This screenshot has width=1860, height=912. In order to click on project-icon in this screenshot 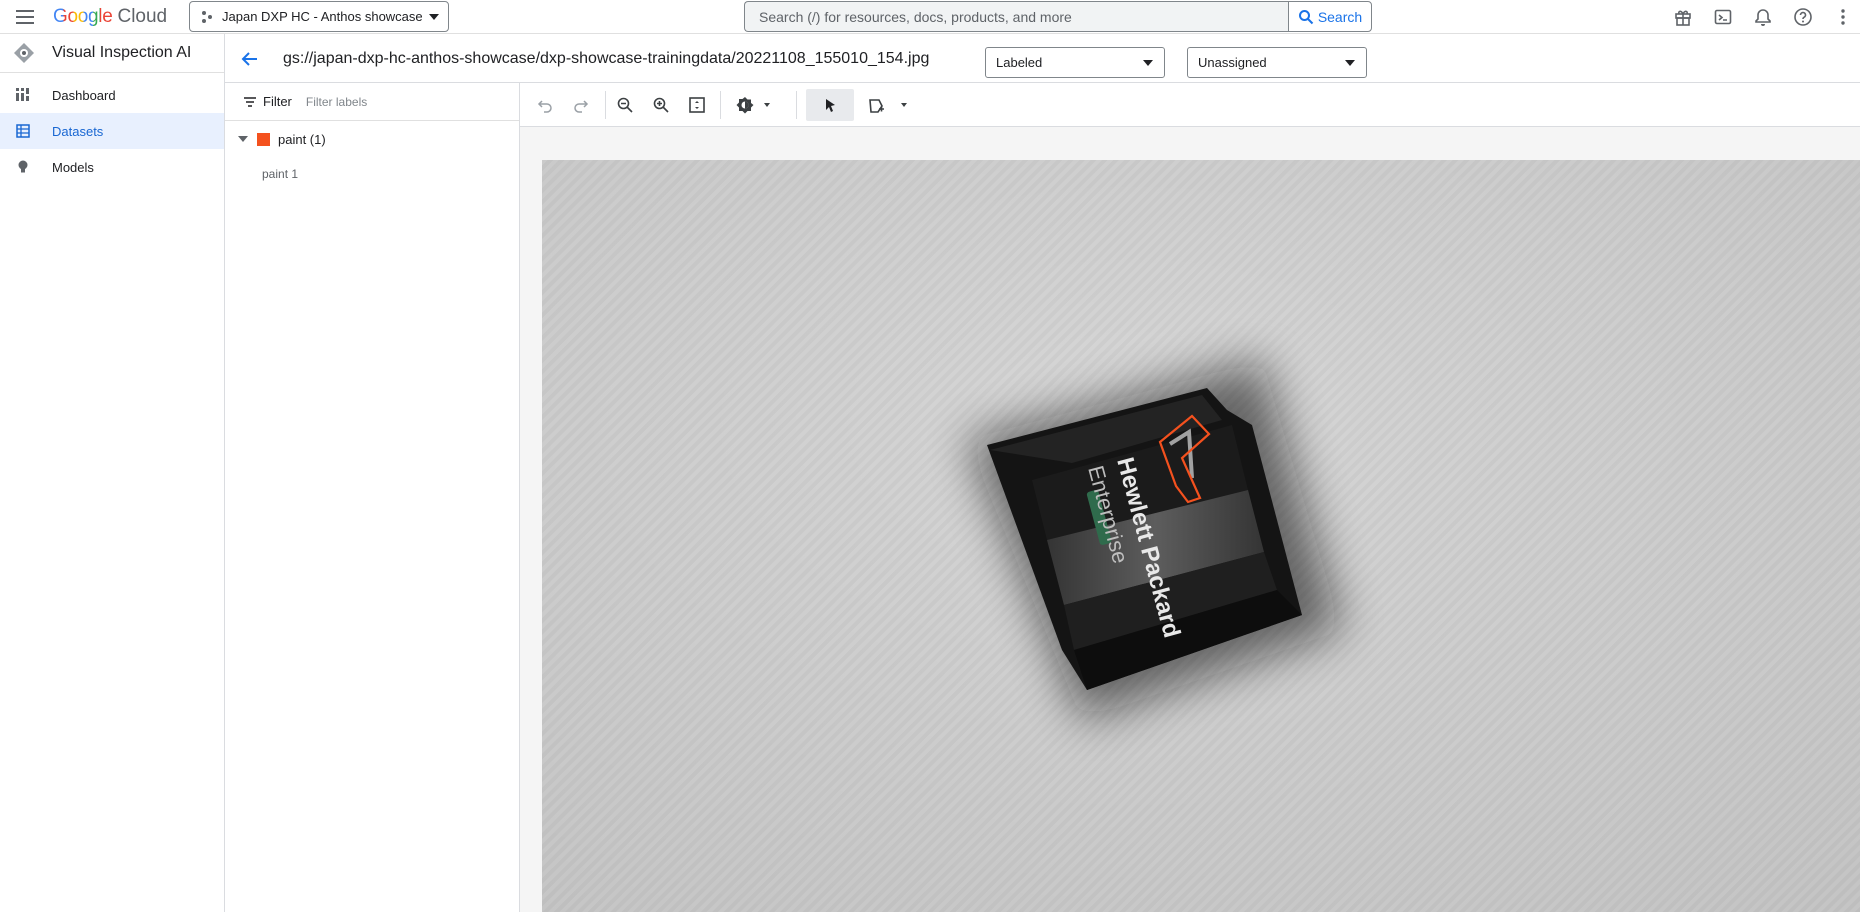, I will do `click(207, 17)`.